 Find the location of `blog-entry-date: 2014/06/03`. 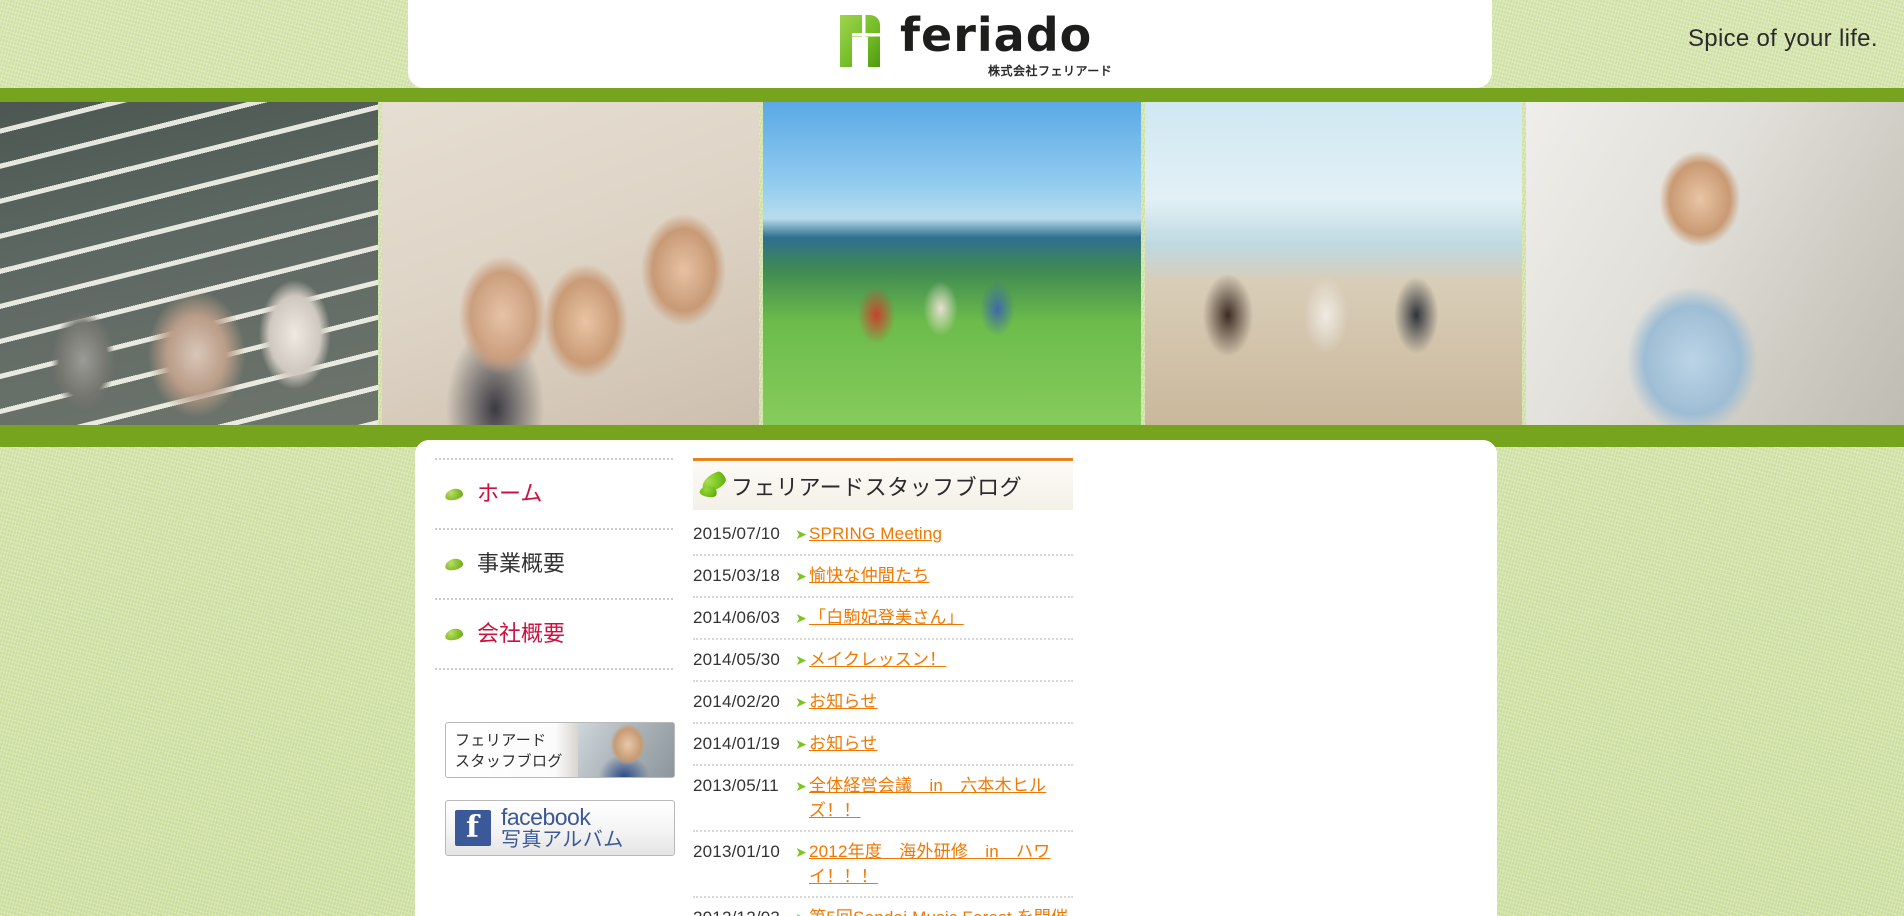

blog-entry-date: 2014/06/03 is located at coordinates (737, 617).